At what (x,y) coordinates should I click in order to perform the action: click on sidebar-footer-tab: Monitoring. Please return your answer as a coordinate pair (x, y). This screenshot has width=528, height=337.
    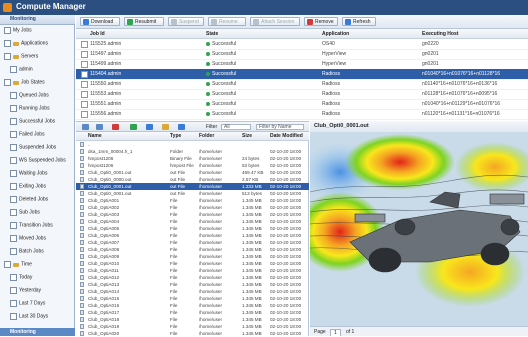
    Looking at the image, I should click on (37, 332).